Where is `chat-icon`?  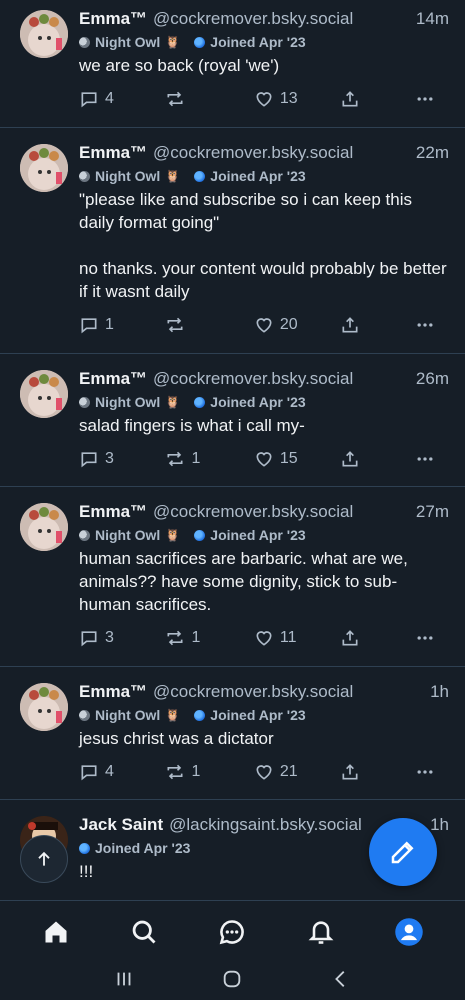 chat-icon is located at coordinates (232, 931).